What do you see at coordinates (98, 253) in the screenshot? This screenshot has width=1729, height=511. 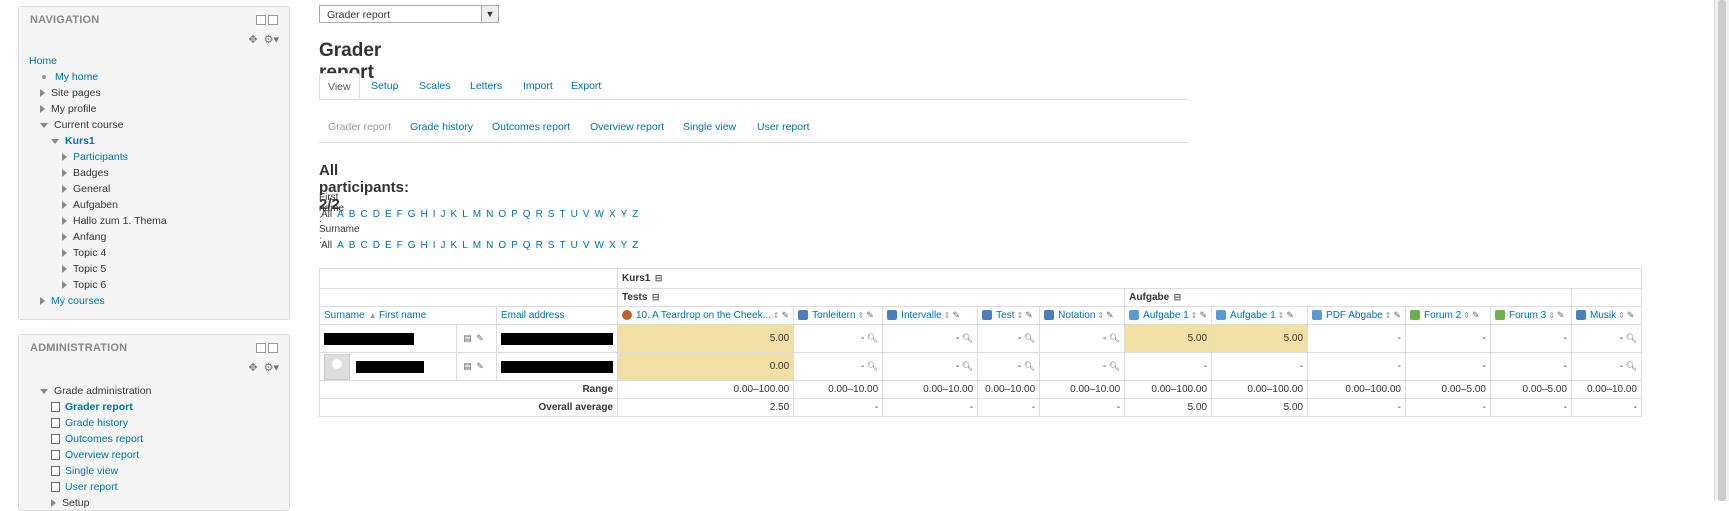 I see `tree-item: Topic 4` at bounding box center [98, 253].